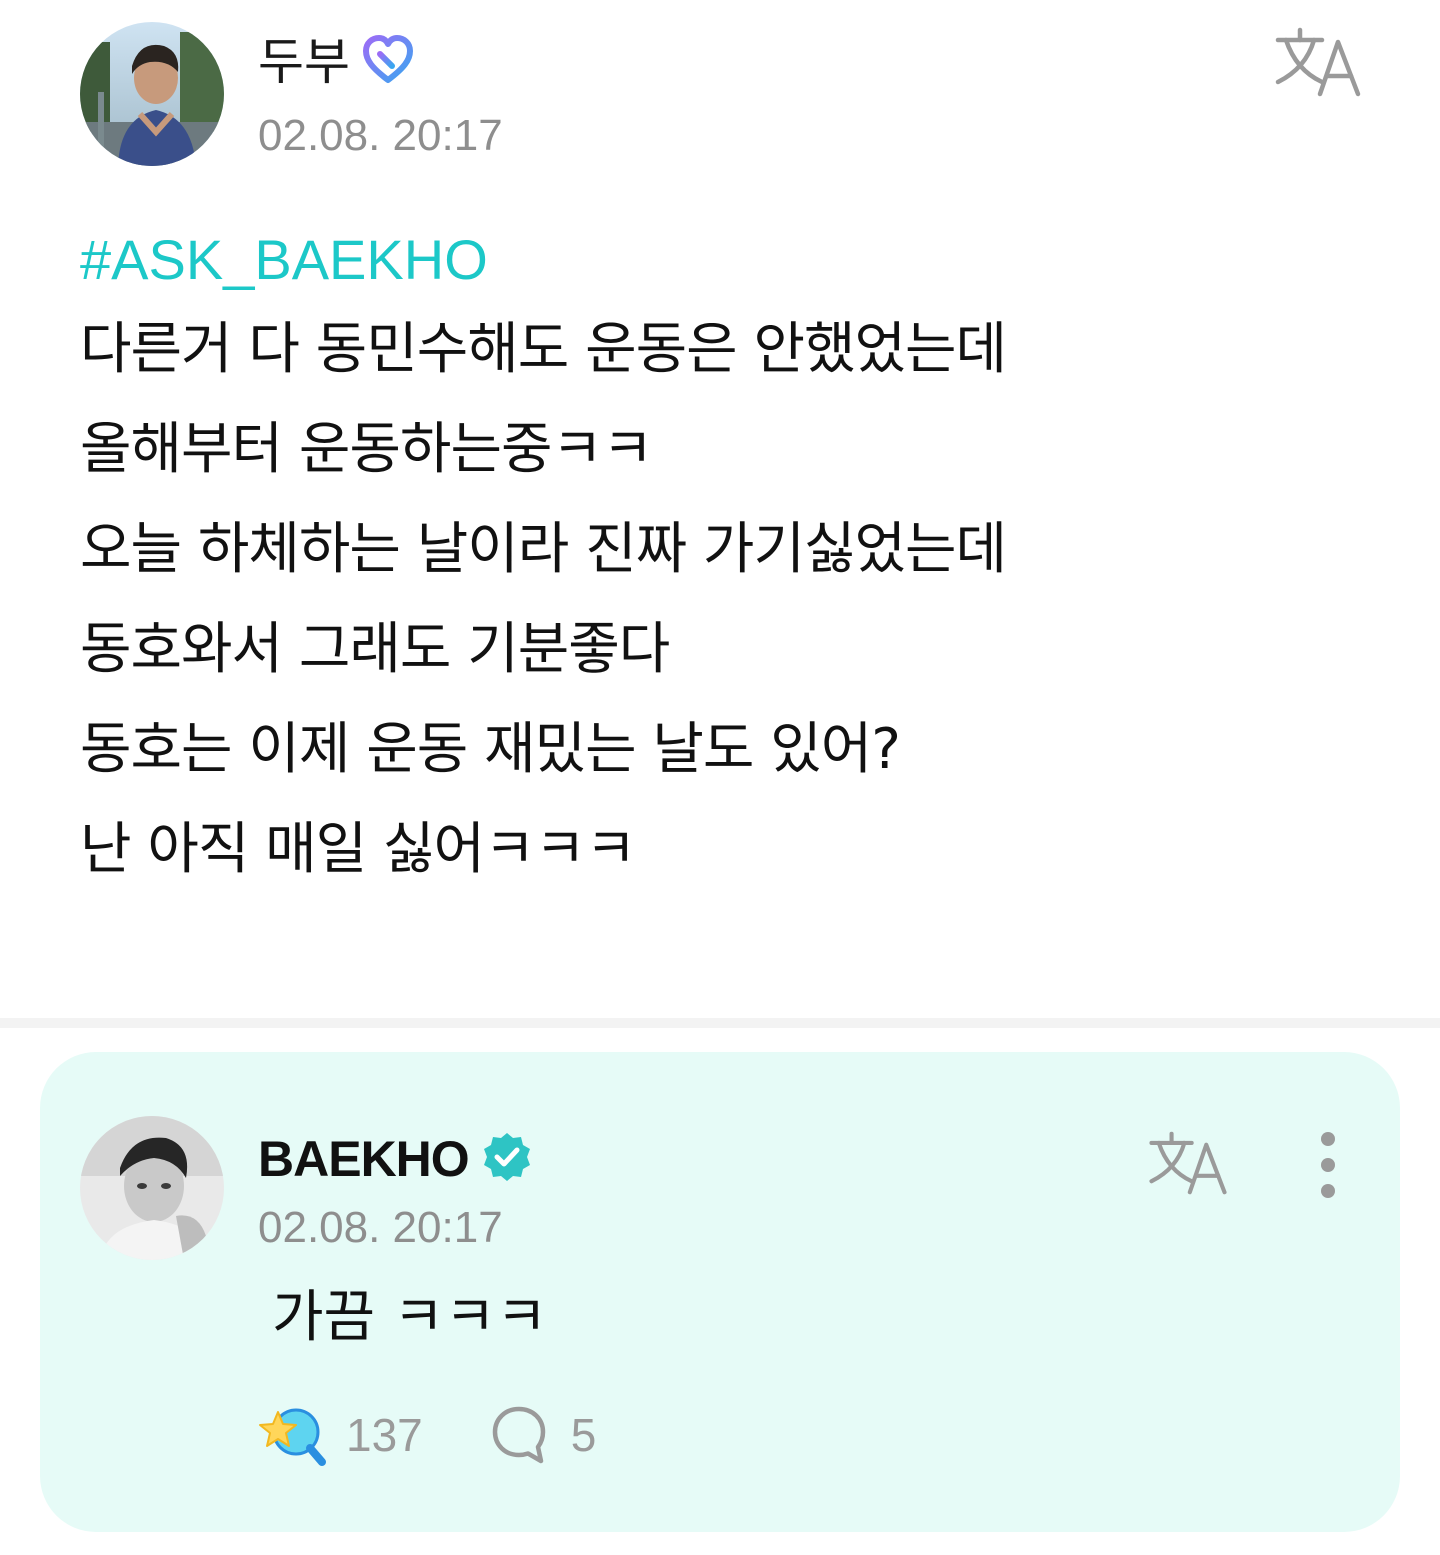 This screenshot has width=1440, height=1555. Describe the element at coordinates (384, 1435) in the screenshot. I see `like-count: 137` at that location.